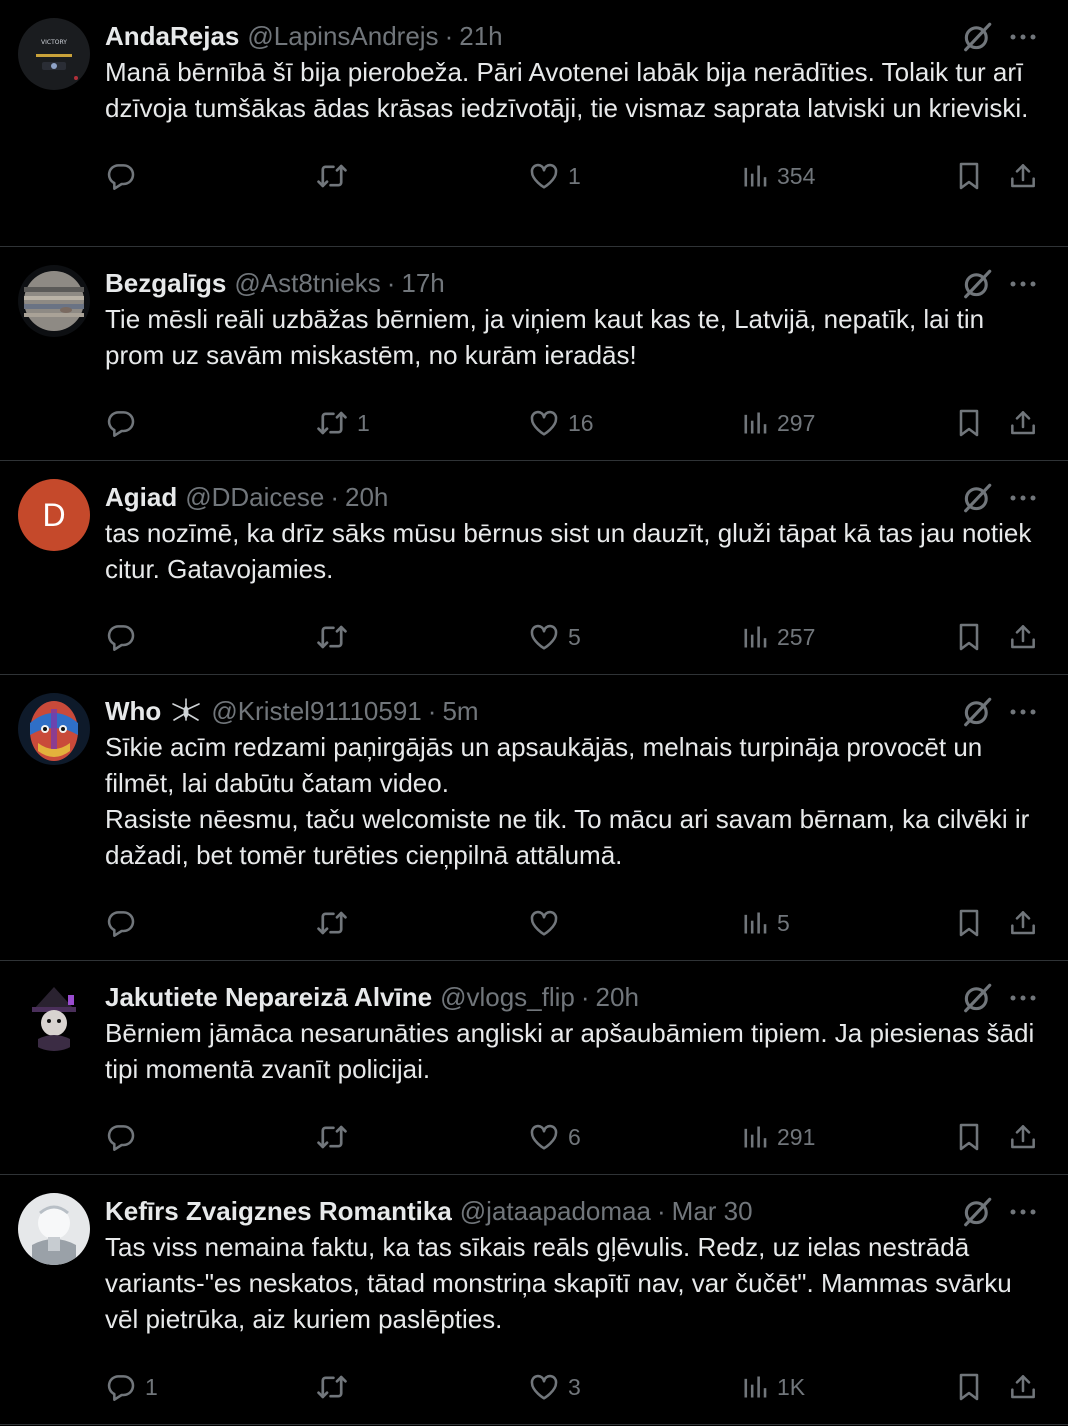 The width and height of the screenshot is (1068, 1426). I want to click on timestamp: 5m, so click(460, 711).